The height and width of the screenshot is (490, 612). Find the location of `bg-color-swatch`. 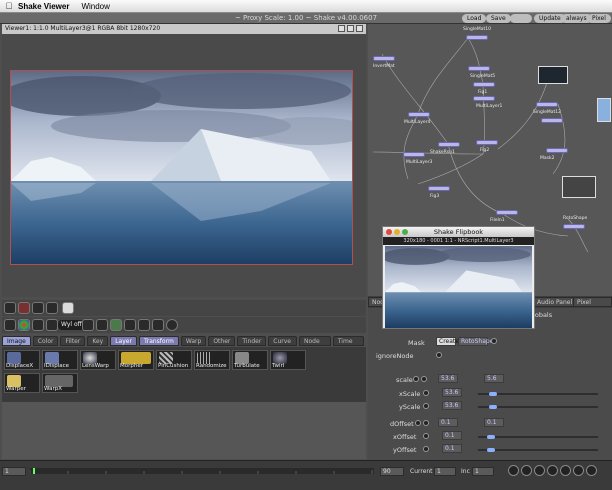

bg-color-swatch is located at coordinates (68, 308).